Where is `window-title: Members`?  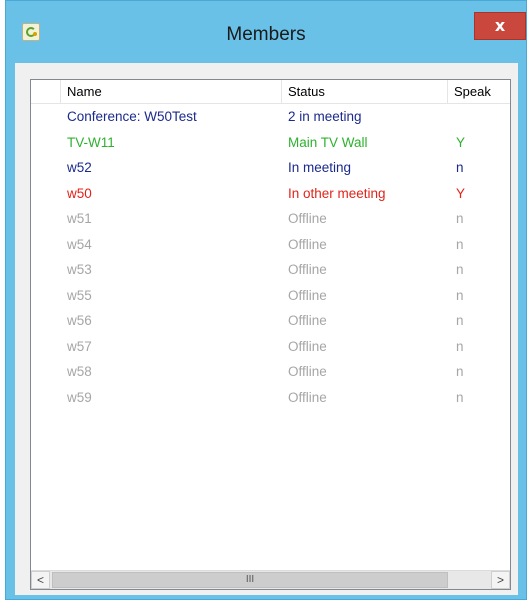 window-title: Members is located at coordinates (266, 34).